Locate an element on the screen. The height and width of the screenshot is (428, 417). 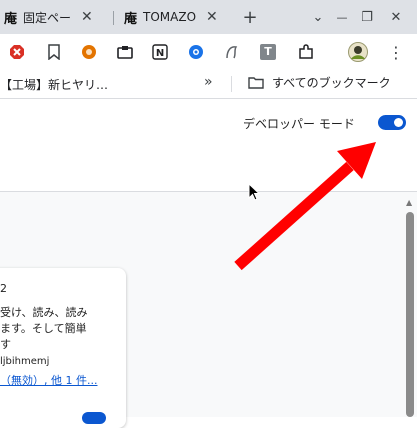
text-icon-letter: T is located at coordinates (268, 52).